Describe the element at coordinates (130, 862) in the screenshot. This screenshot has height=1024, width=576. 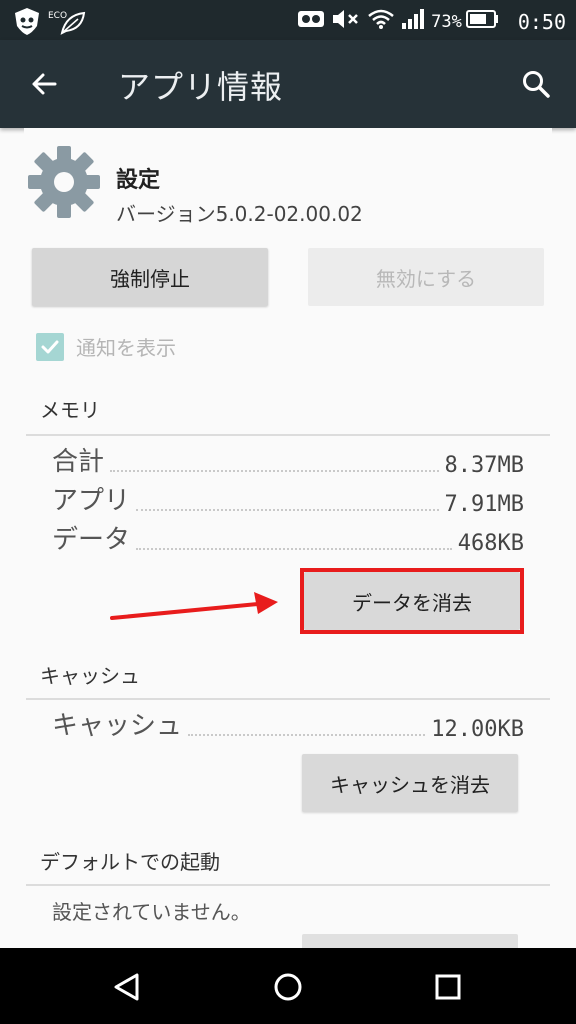
I see `default-launch-section-title: デフォルトでの起動` at that location.